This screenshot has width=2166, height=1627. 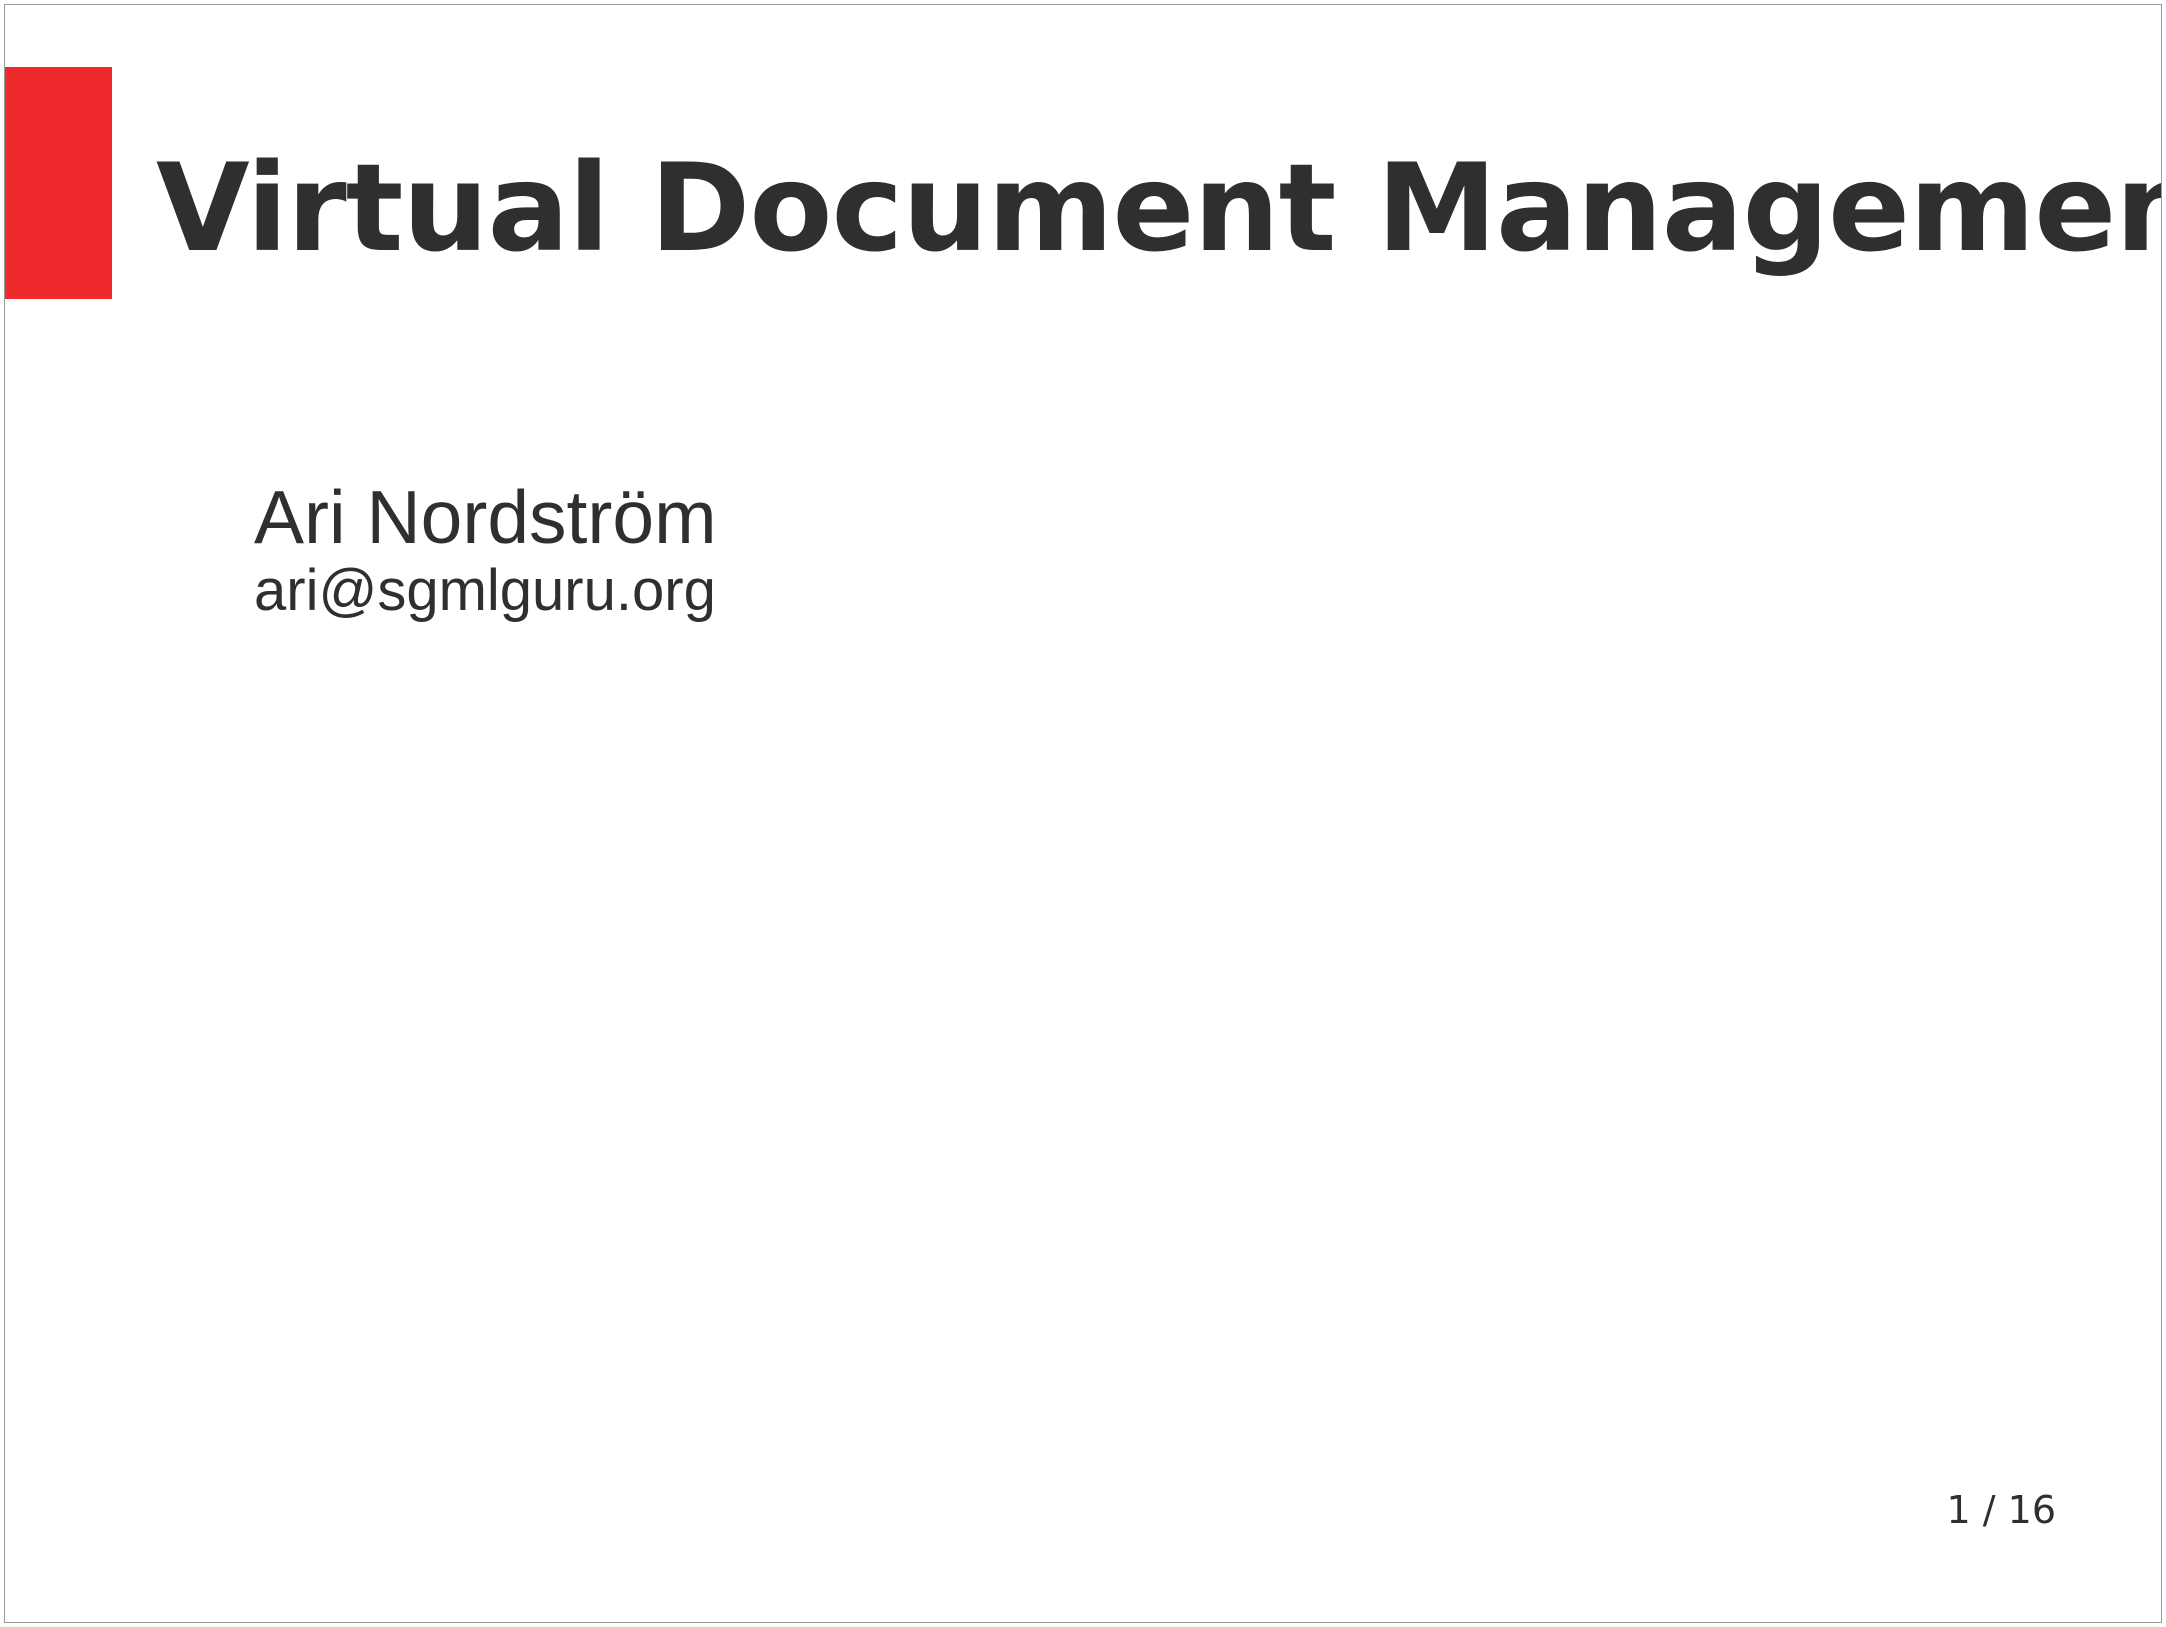 I want to click on slide-title: Virtual Document Management, so click(x=1159, y=208).